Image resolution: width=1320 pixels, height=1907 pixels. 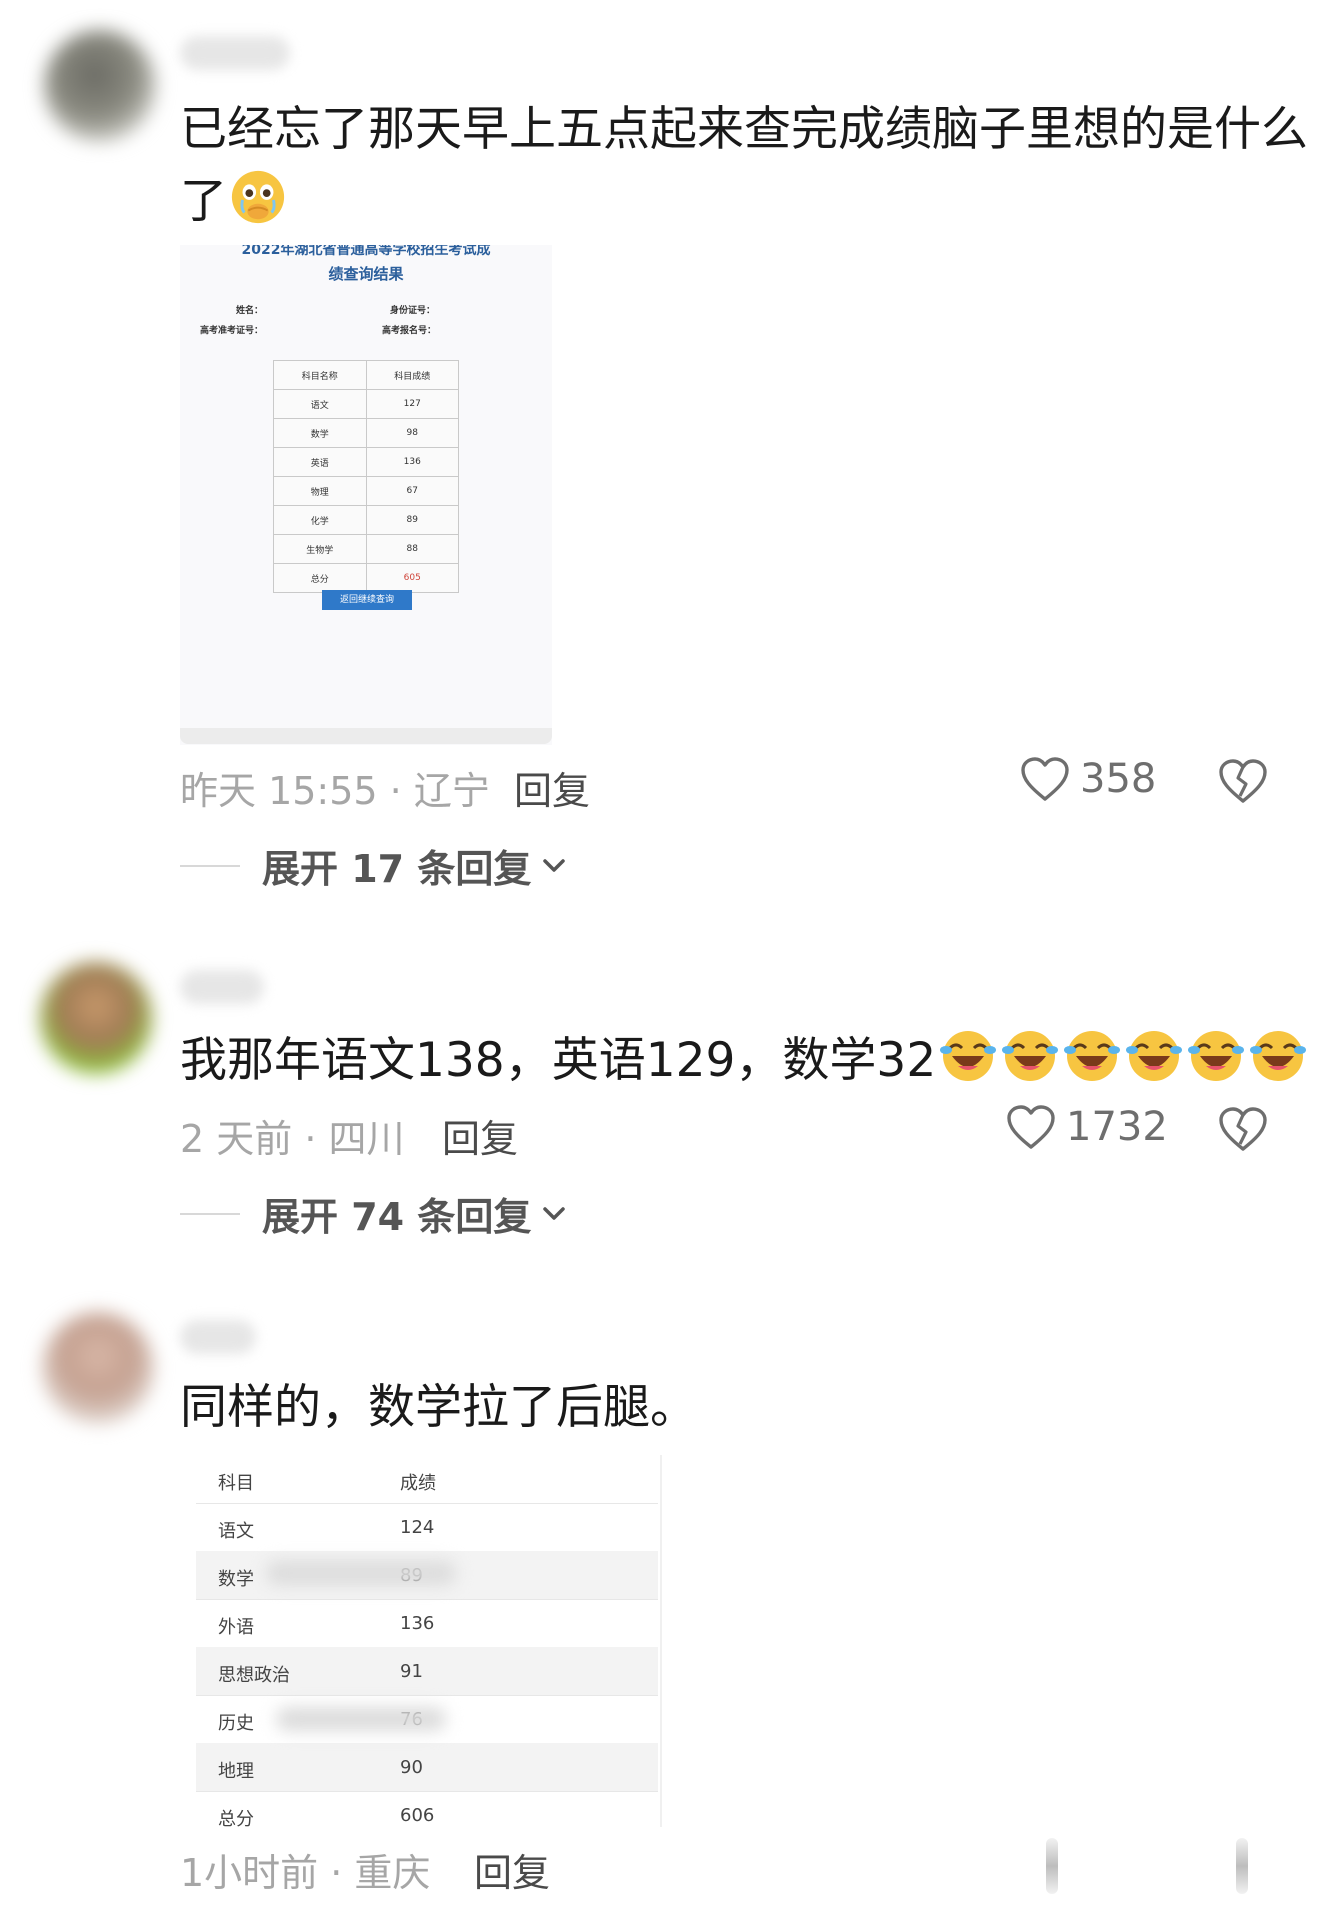 I want to click on table-row: 语文 124, so click(x=427, y=1527).